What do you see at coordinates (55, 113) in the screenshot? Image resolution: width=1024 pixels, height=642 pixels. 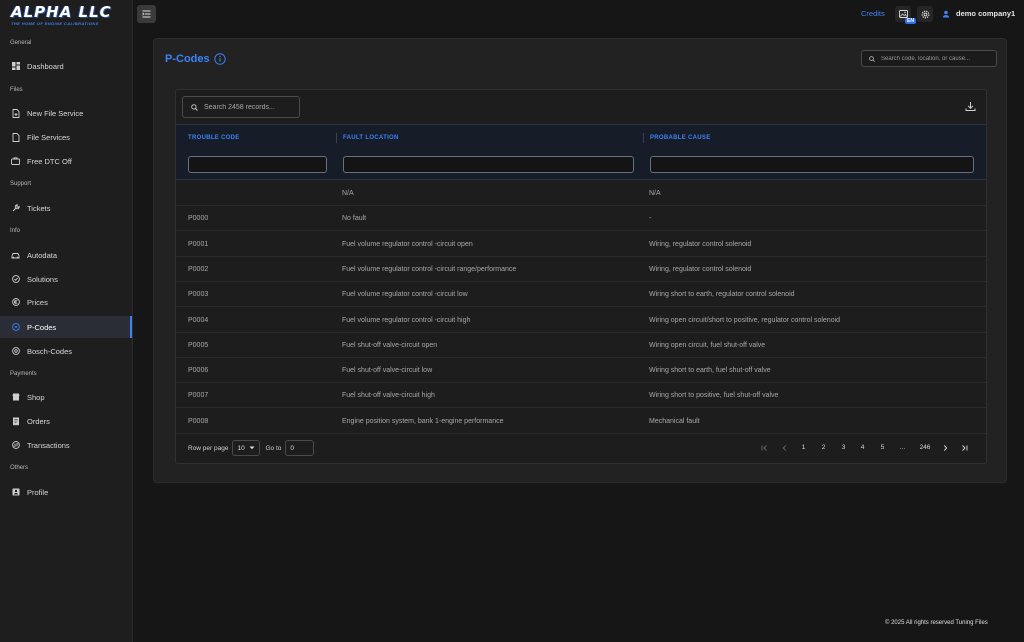 I see `sidebar-item-label: New File Service` at bounding box center [55, 113].